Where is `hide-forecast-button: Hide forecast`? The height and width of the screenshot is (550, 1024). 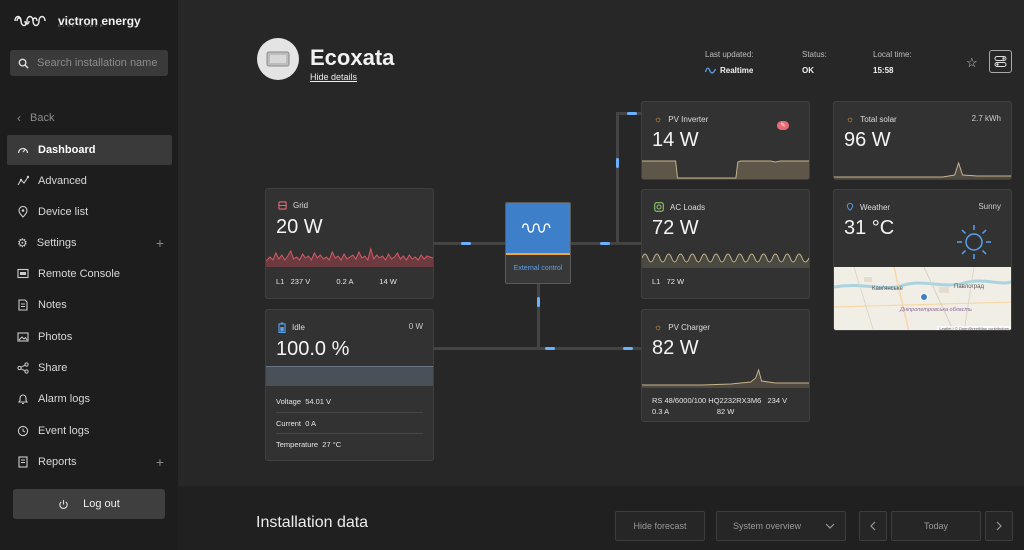
hide-forecast-button: Hide forecast is located at coordinates (660, 526).